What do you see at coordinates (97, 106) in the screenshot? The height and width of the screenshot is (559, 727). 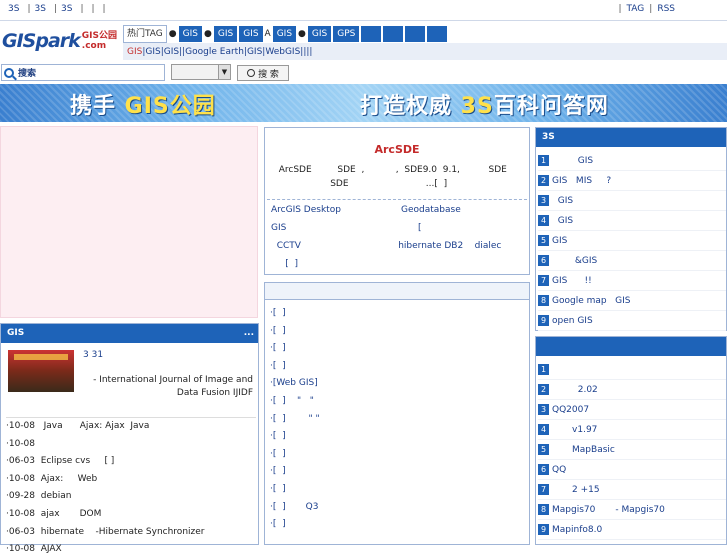 I see `banner-text: 携手` at bounding box center [97, 106].